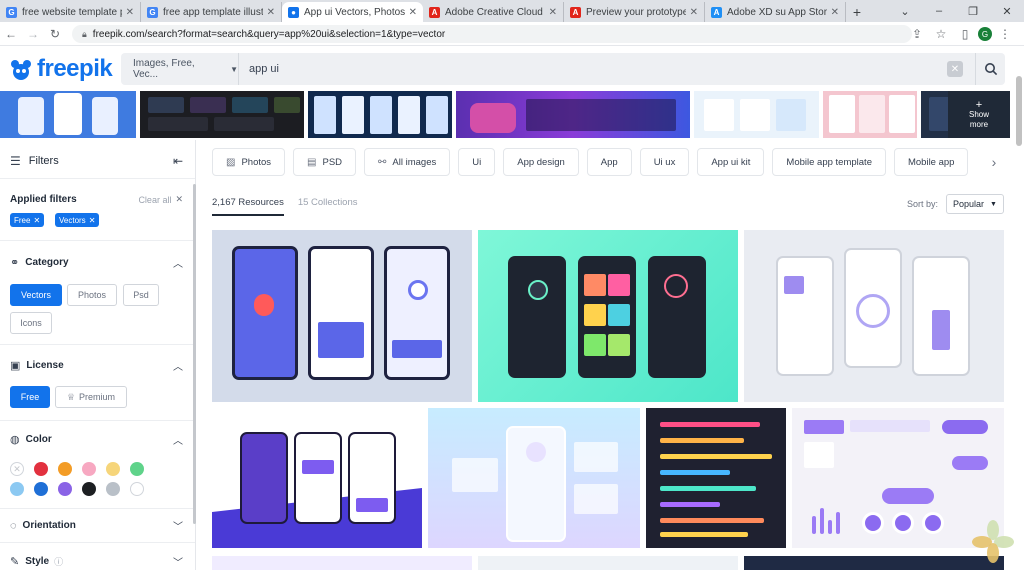 The width and height of the screenshot is (1024, 570). What do you see at coordinates (857, 12) in the screenshot?
I see `new-tab-button: +` at bounding box center [857, 12].